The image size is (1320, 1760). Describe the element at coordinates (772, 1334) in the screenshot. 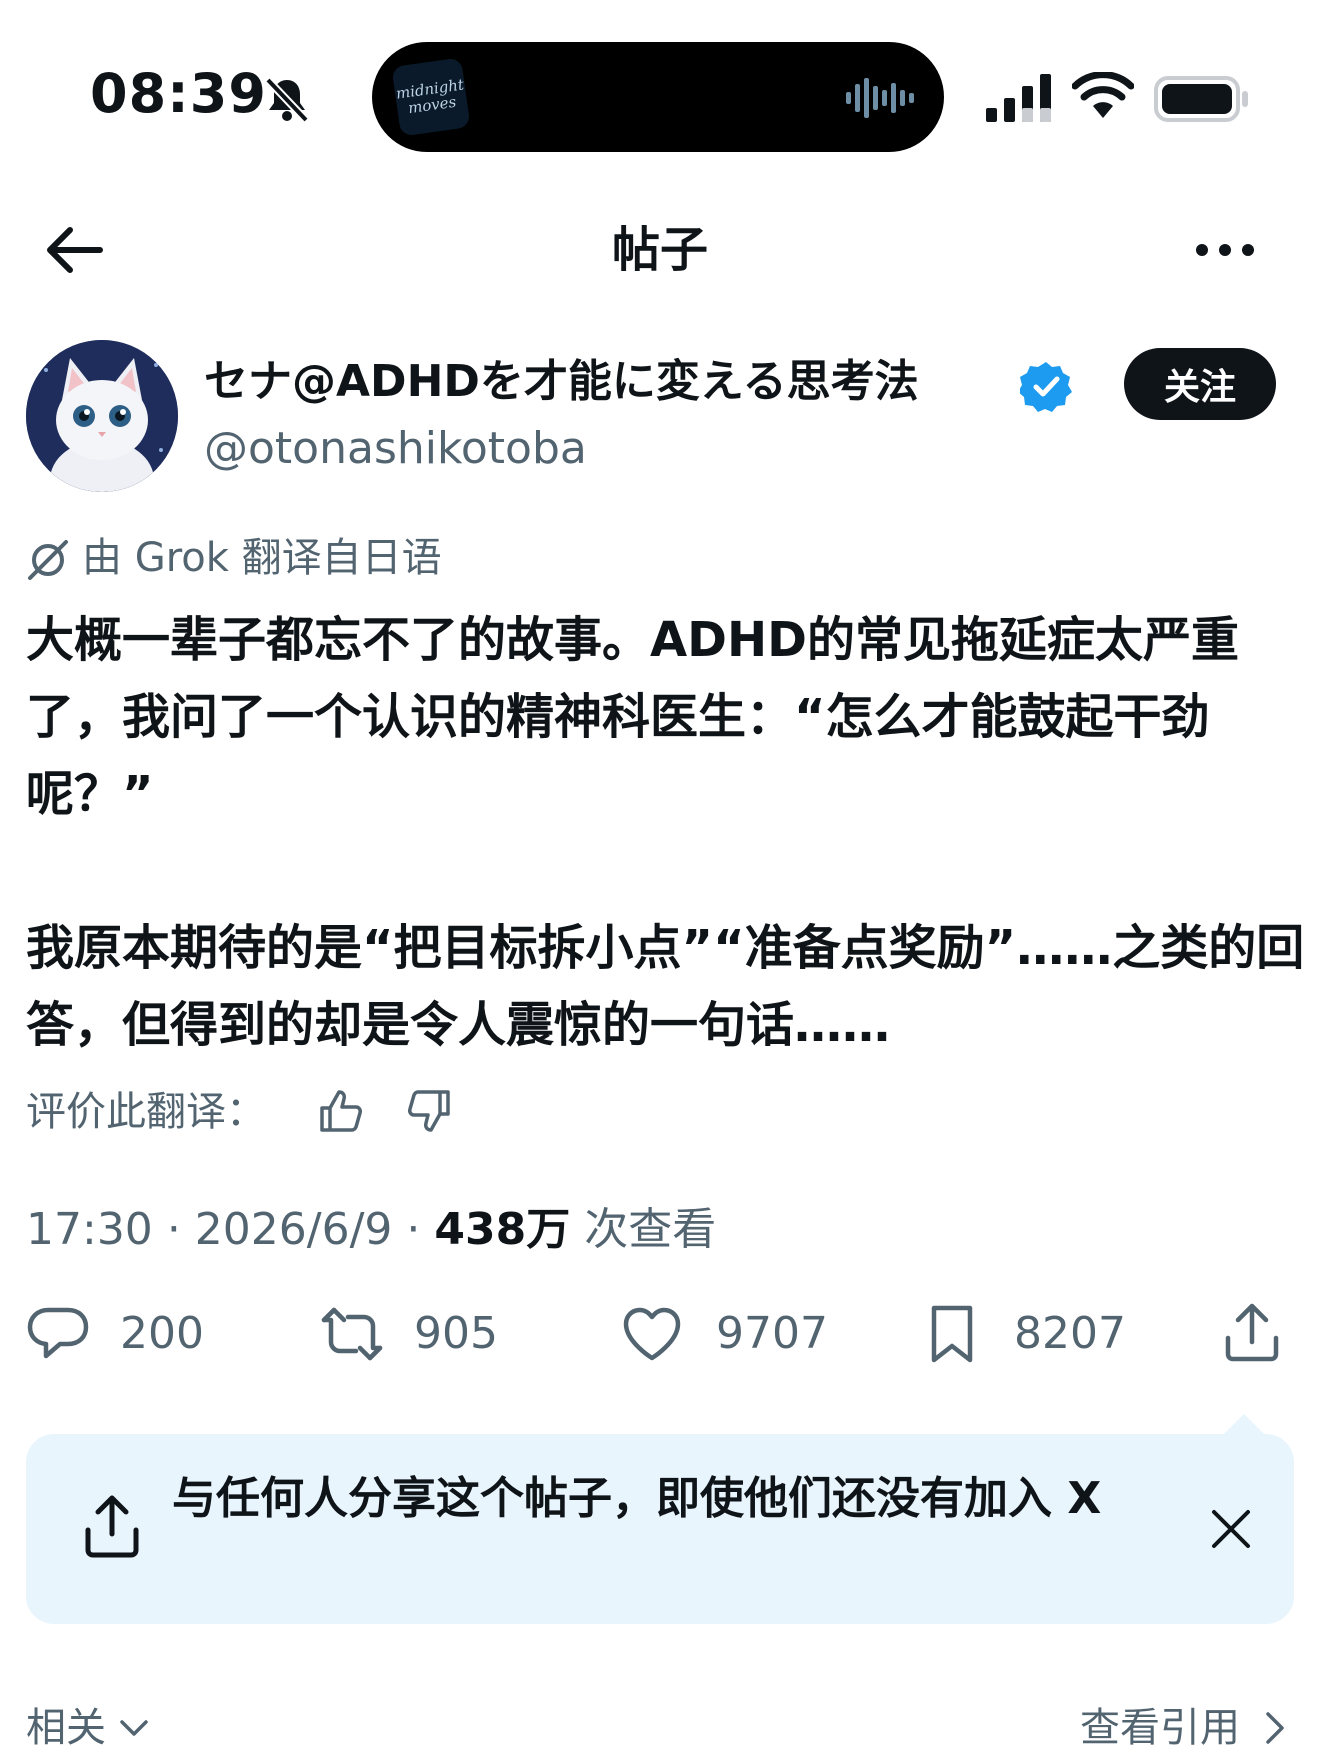

I see `like-count: 9707` at that location.